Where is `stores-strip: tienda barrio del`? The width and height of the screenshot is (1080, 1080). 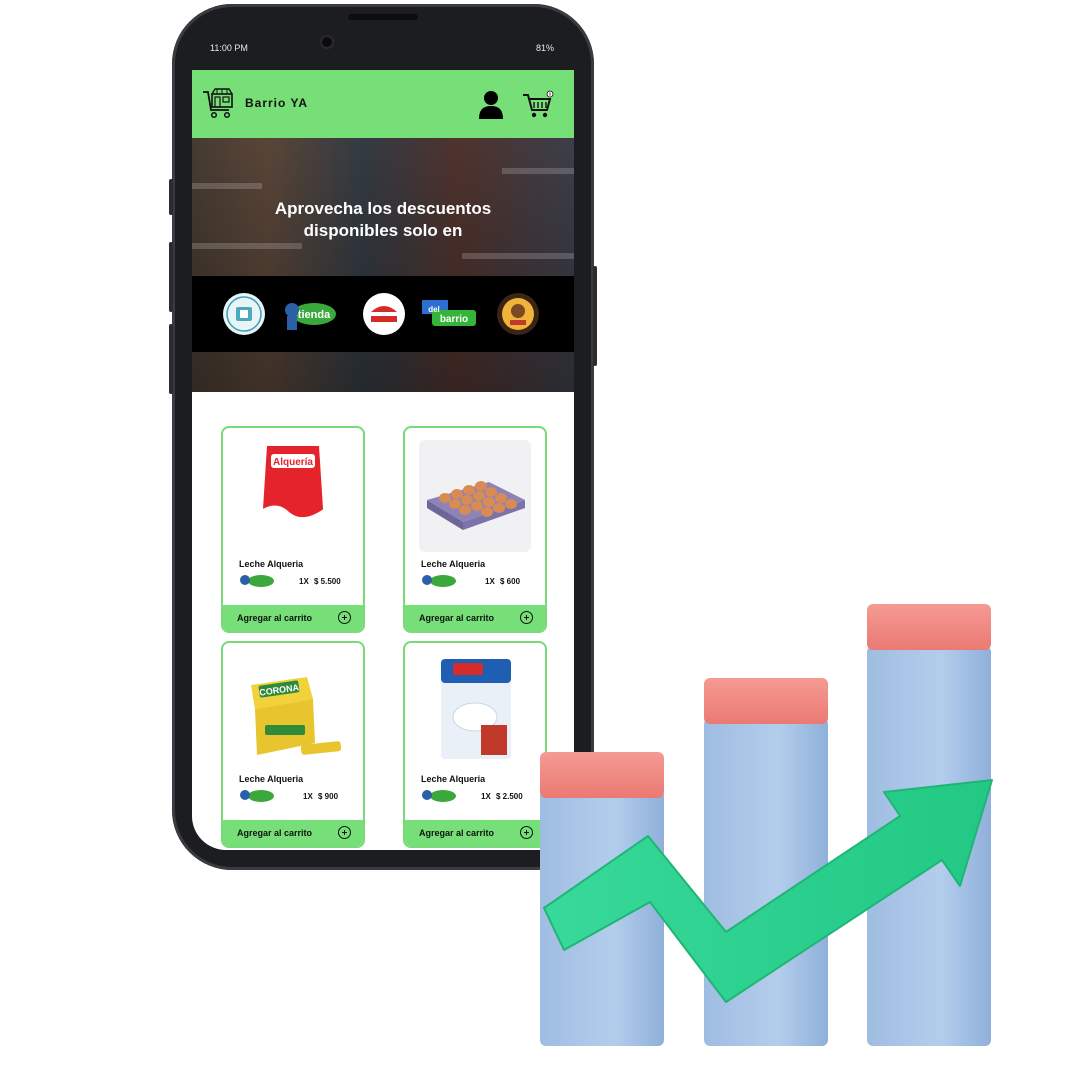 stores-strip: tienda barrio del is located at coordinates (383, 314).